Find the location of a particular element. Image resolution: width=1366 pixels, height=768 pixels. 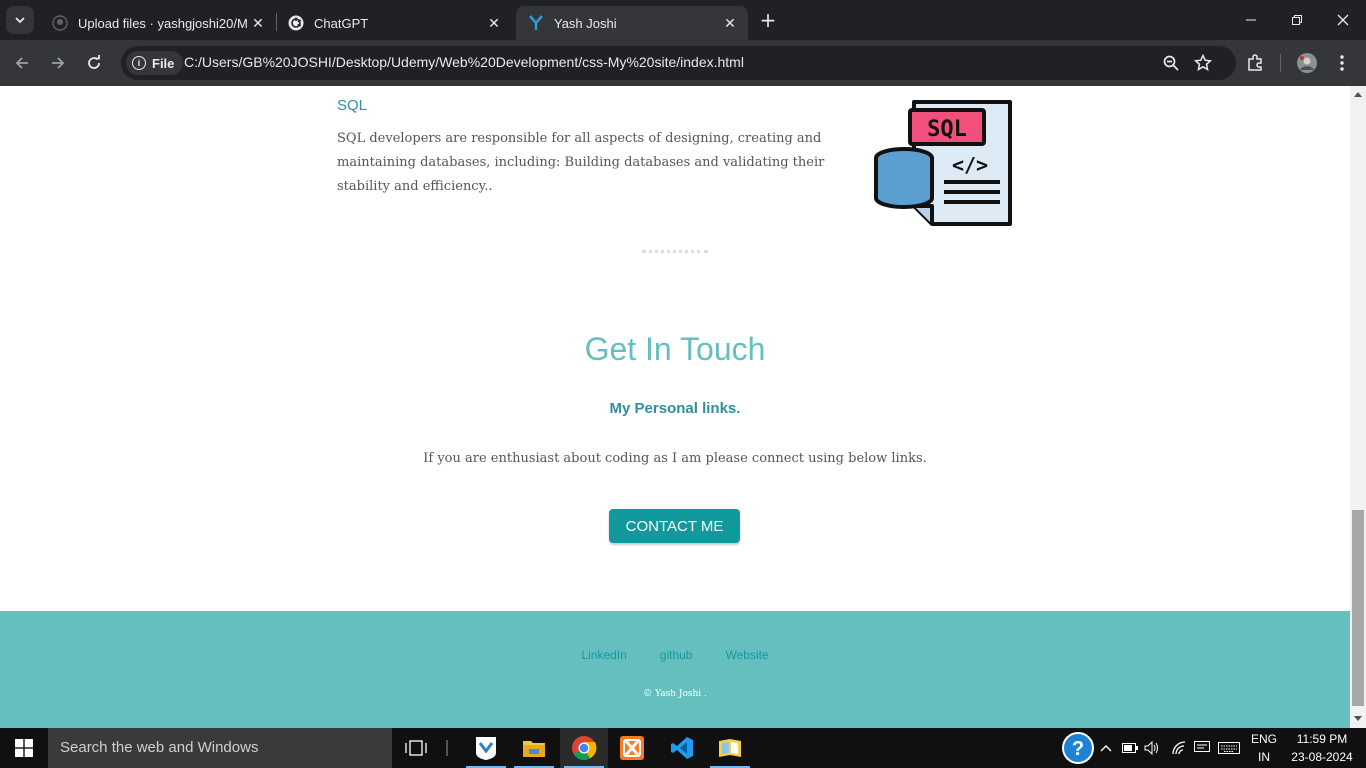

profile-button is located at coordinates (1307, 63).